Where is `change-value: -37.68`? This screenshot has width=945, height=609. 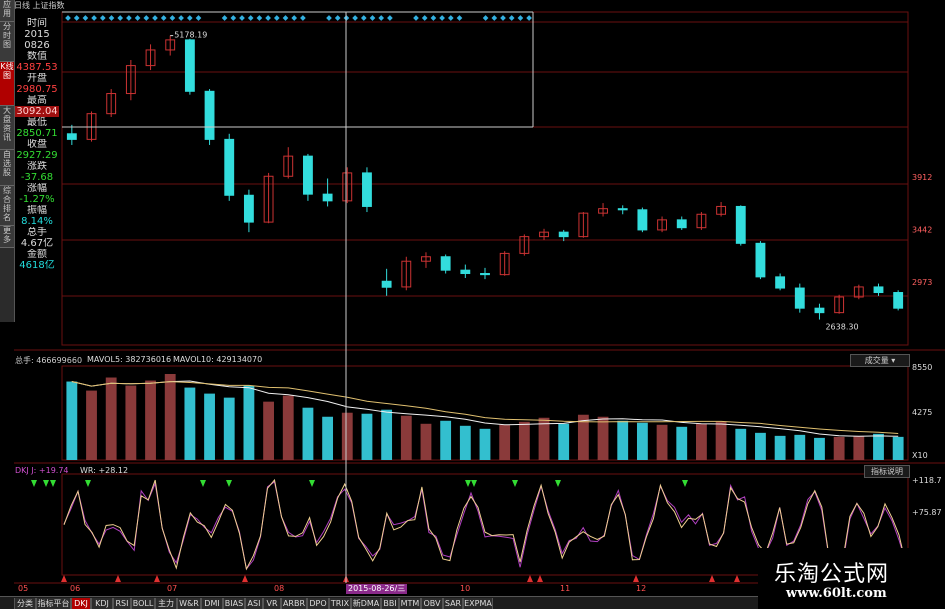
change-value: -37.68 is located at coordinates (37, 177).